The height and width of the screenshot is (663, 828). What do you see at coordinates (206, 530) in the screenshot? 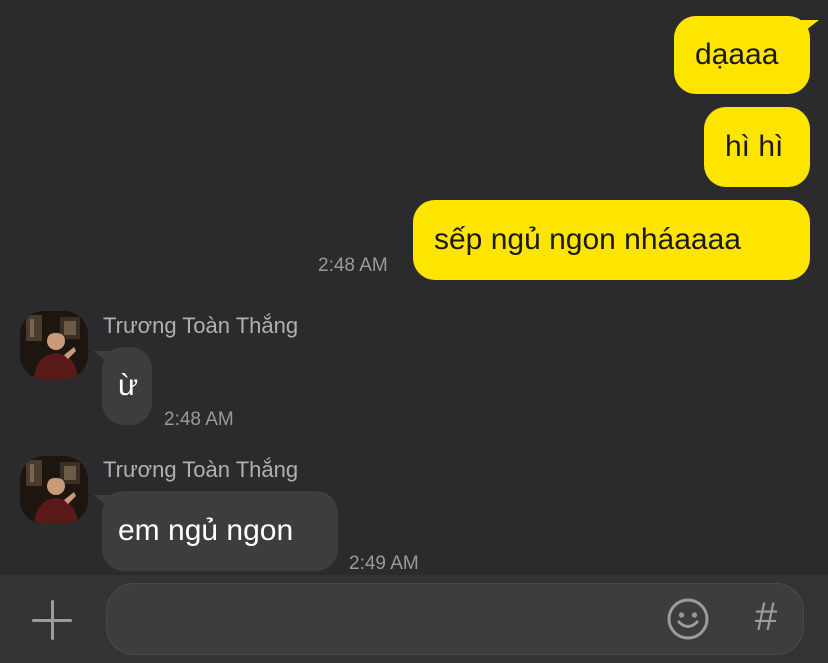
I see `message-text: em ngủ ngon` at bounding box center [206, 530].